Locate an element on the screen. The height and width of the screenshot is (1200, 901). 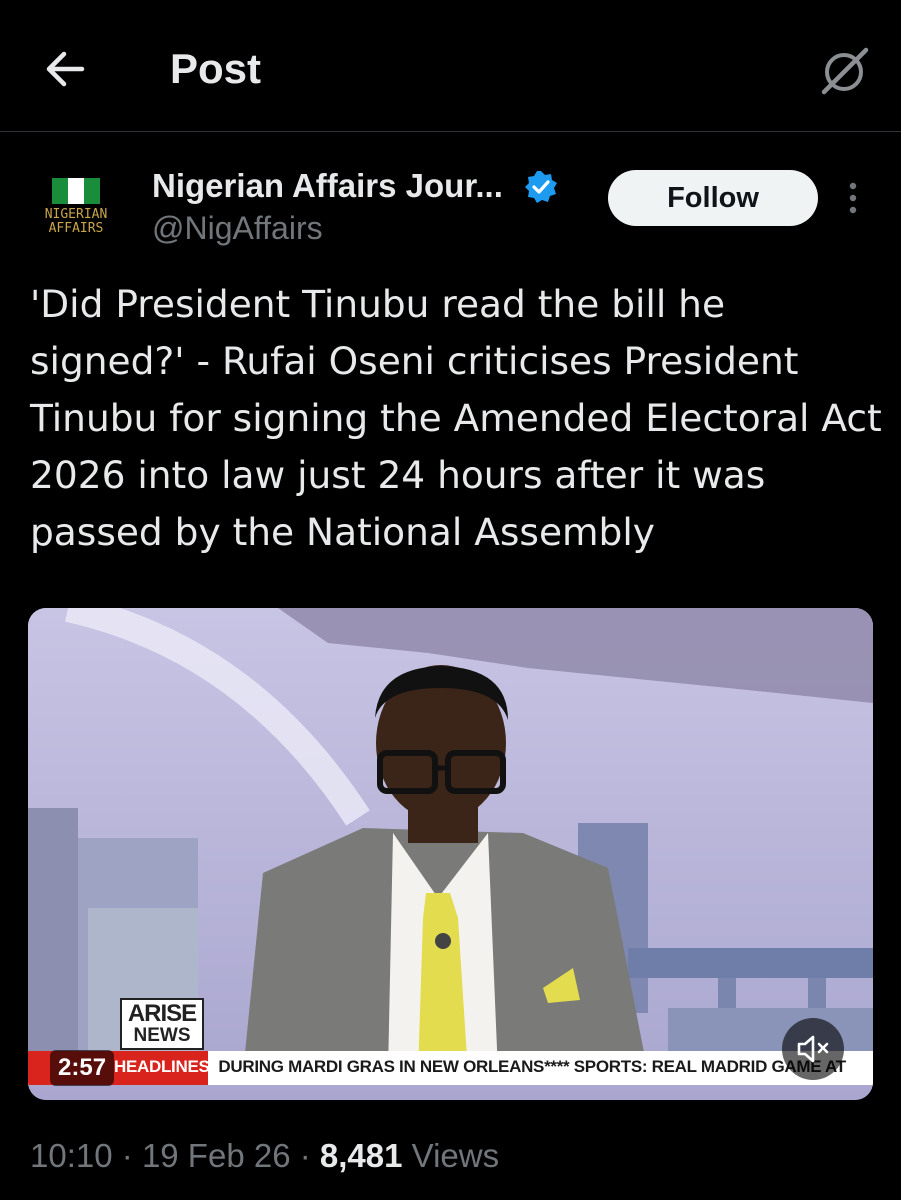
arrow-left-icon is located at coordinates (65, 69).